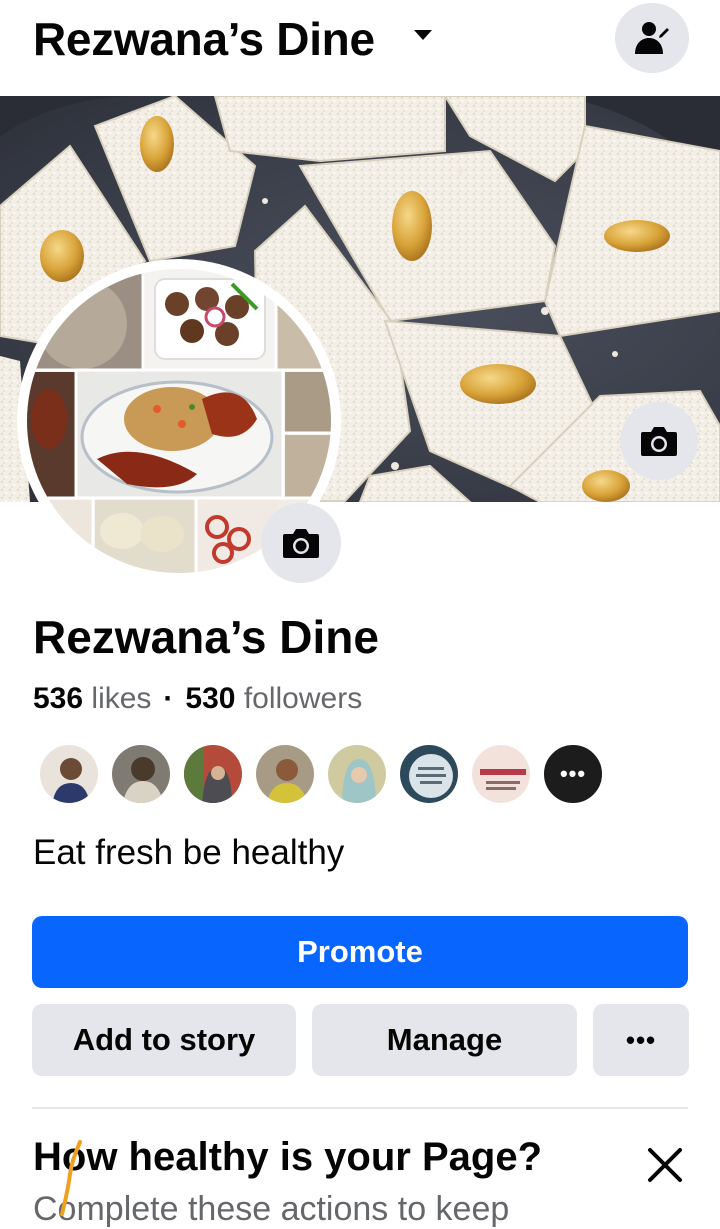  Describe the element at coordinates (210, 698) in the screenshot. I see `followers-count: 530` at that location.